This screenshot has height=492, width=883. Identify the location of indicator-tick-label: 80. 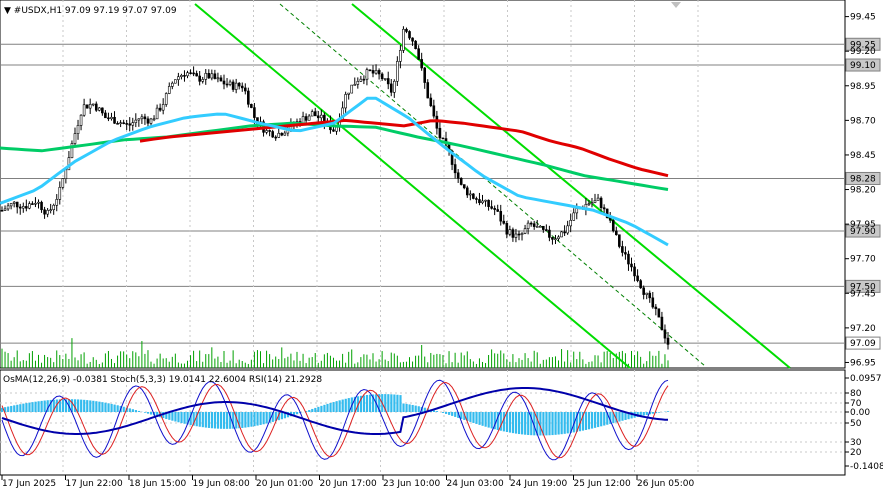
(856, 394).